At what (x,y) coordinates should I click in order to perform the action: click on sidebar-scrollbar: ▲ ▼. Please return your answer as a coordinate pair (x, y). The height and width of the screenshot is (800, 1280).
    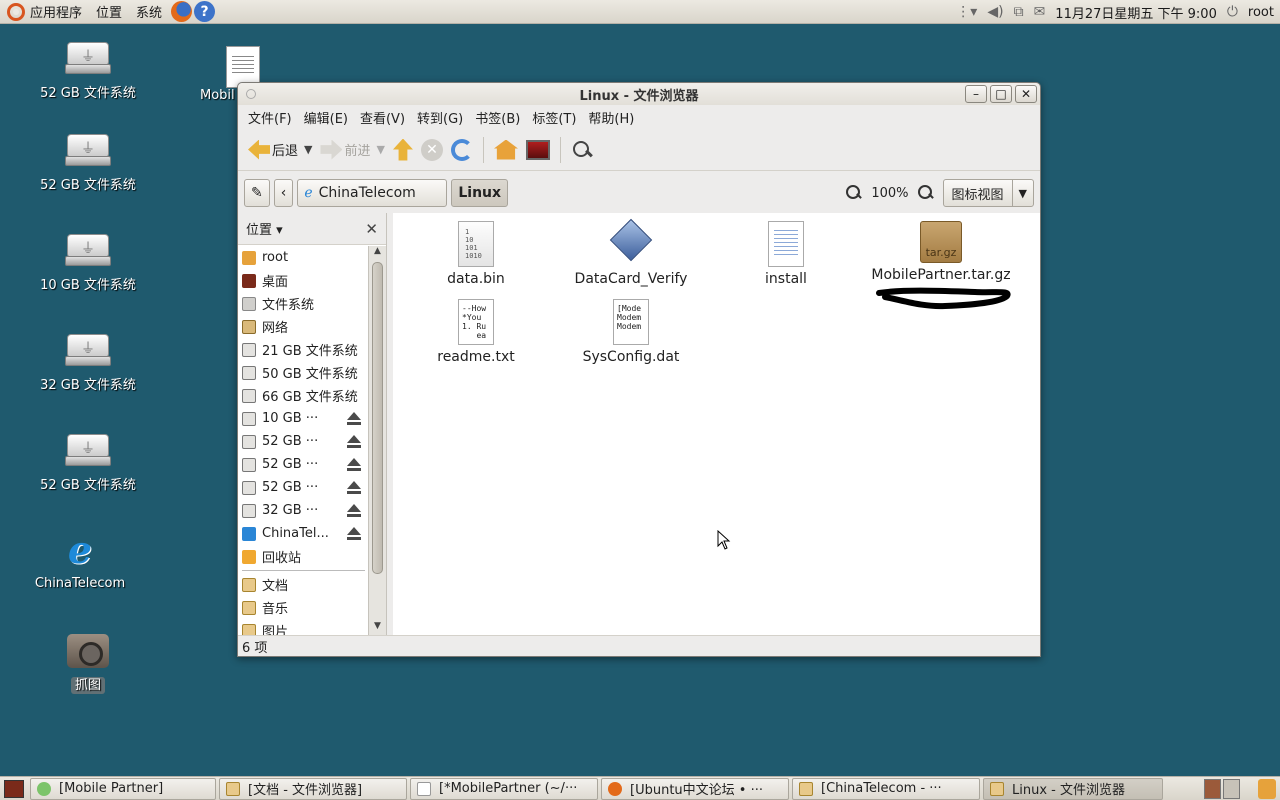
    Looking at the image, I should click on (377, 440).